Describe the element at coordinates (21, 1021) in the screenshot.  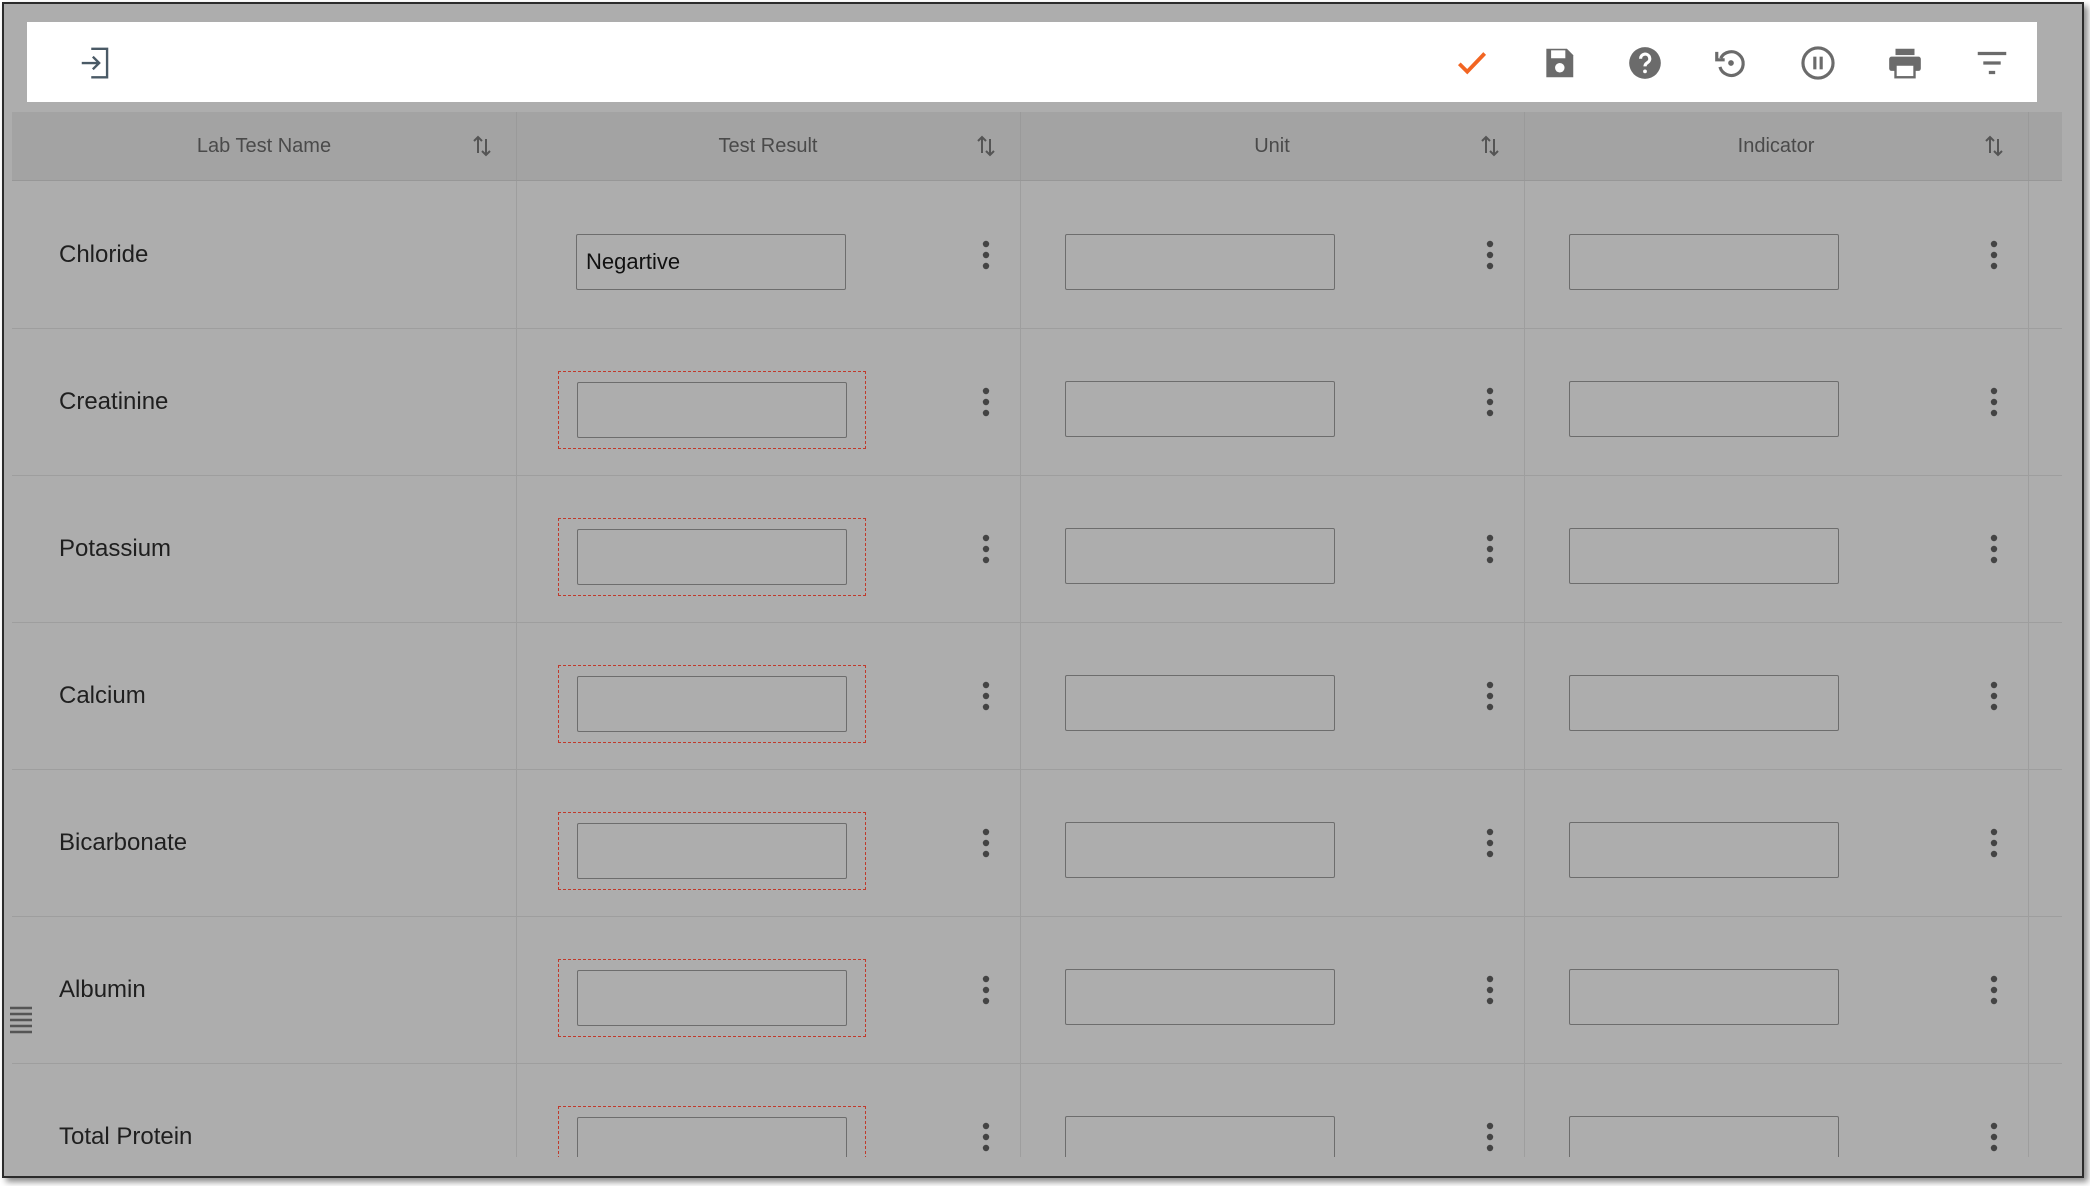
I see `list-icon` at that location.